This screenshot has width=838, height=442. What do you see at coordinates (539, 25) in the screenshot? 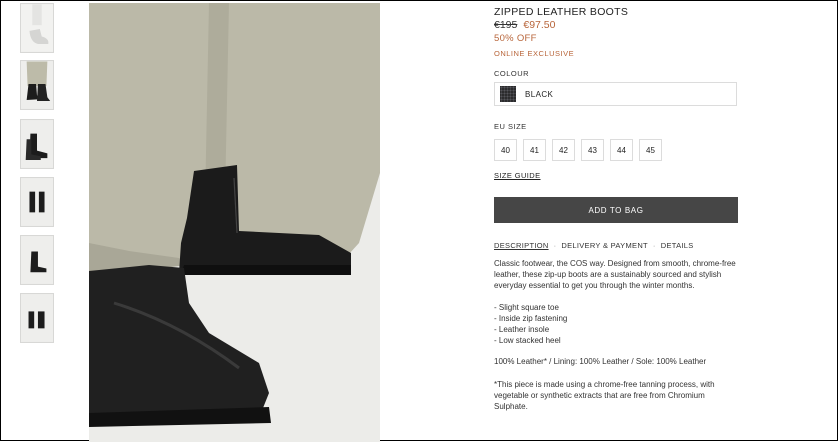
I see `sale-price: €97.50` at bounding box center [539, 25].